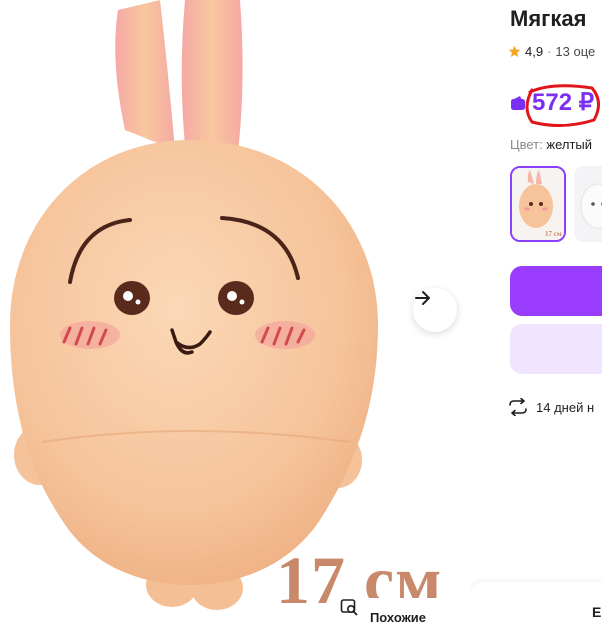 This screenshot has height=638, width=602. I want to click on bottom-action-panel: E, so click(536, 610).